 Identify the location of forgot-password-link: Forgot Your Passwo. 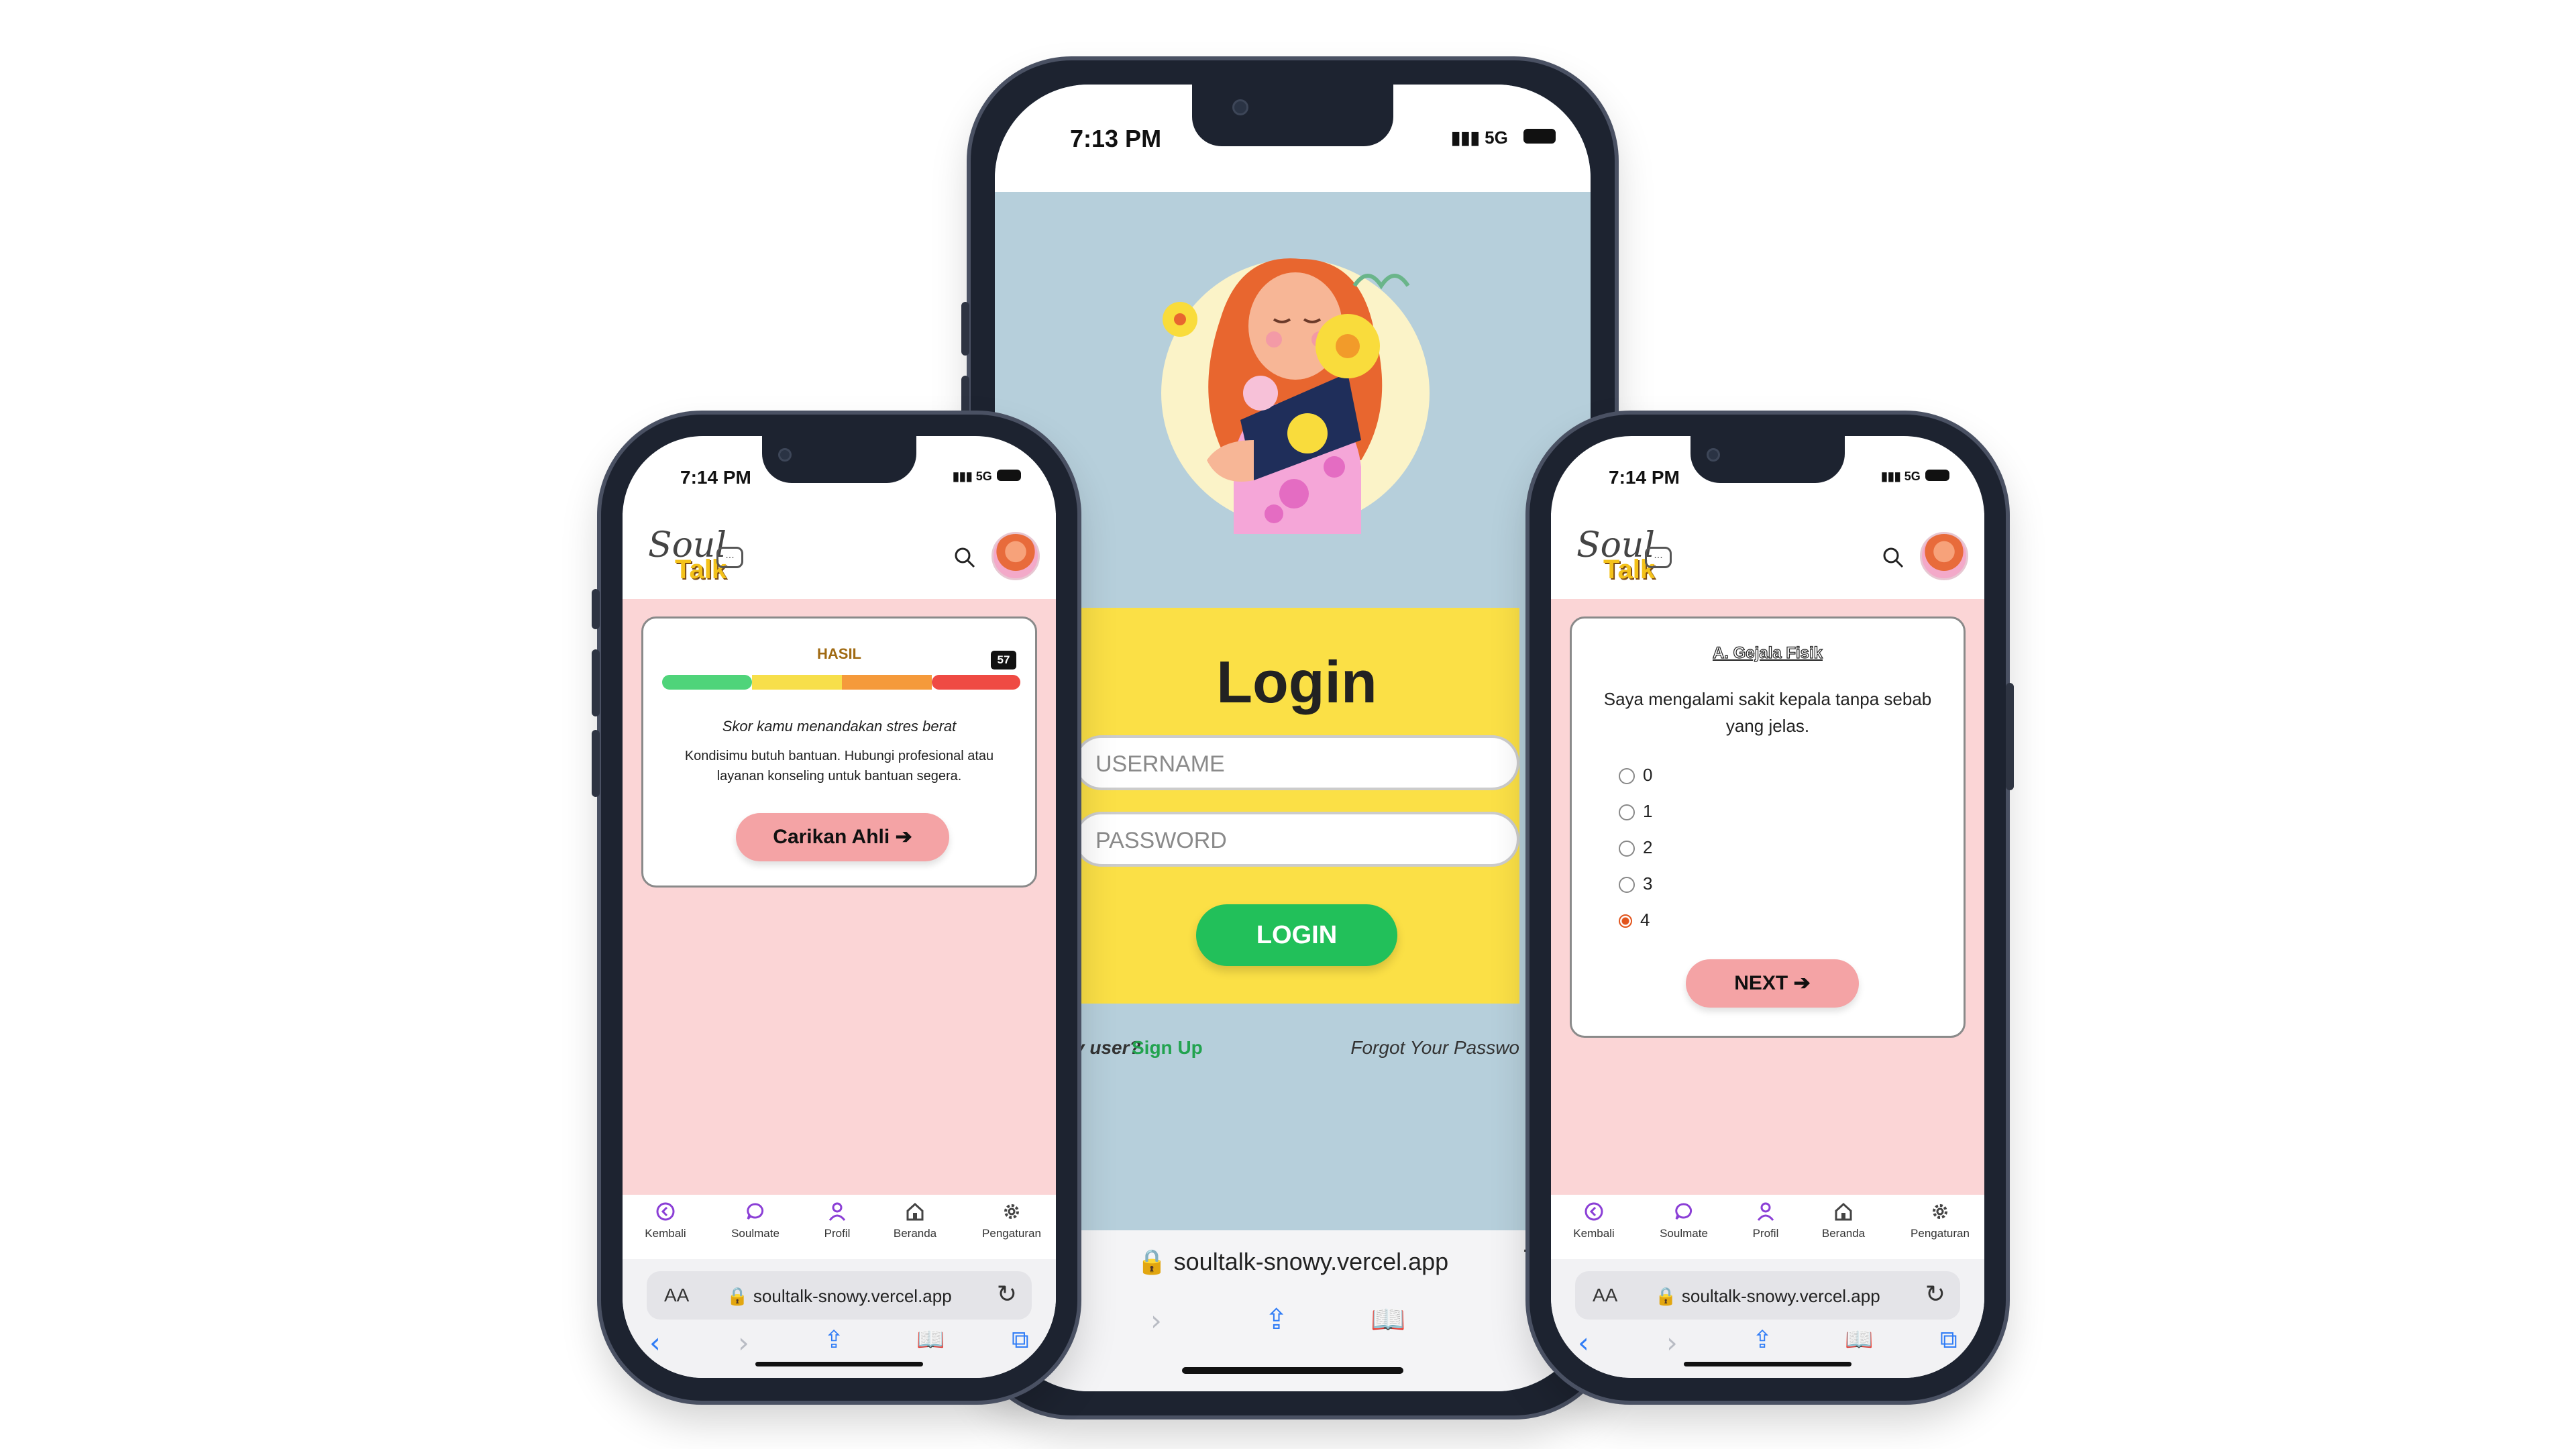
(1434, 1048).